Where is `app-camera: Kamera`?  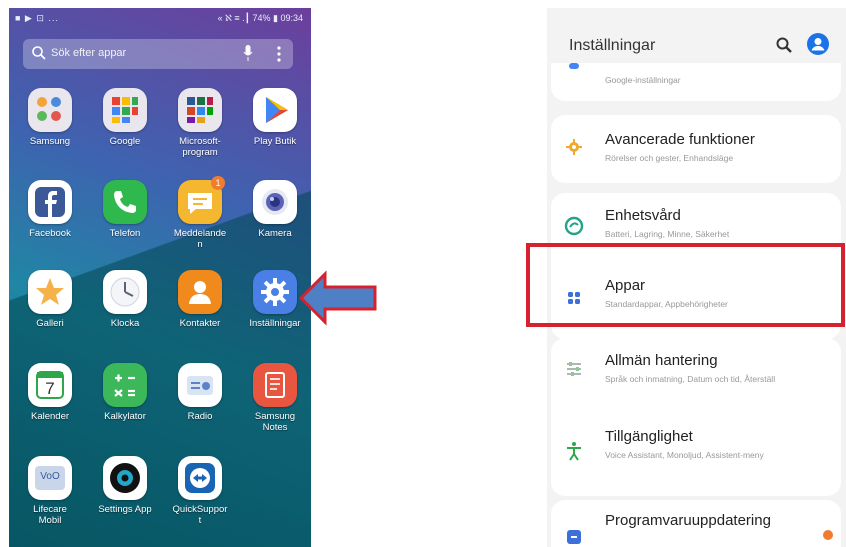
app-camera: Kamera is located at coordinates (275, 209).